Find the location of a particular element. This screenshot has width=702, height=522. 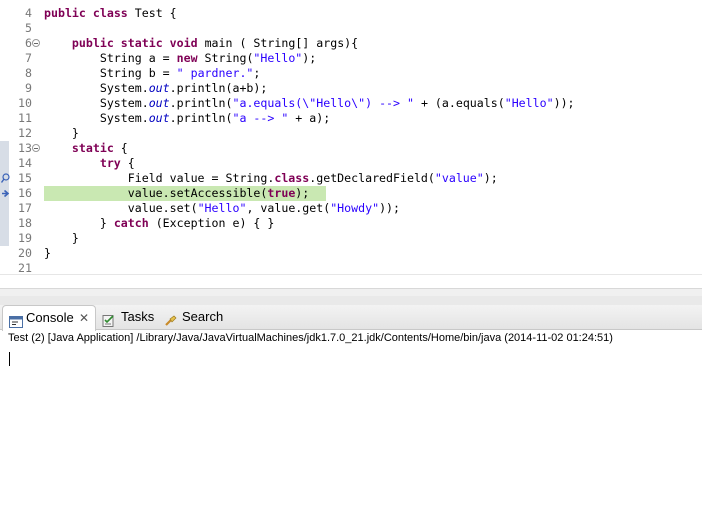

line-number: 11 is located at coordinates (25, 118).